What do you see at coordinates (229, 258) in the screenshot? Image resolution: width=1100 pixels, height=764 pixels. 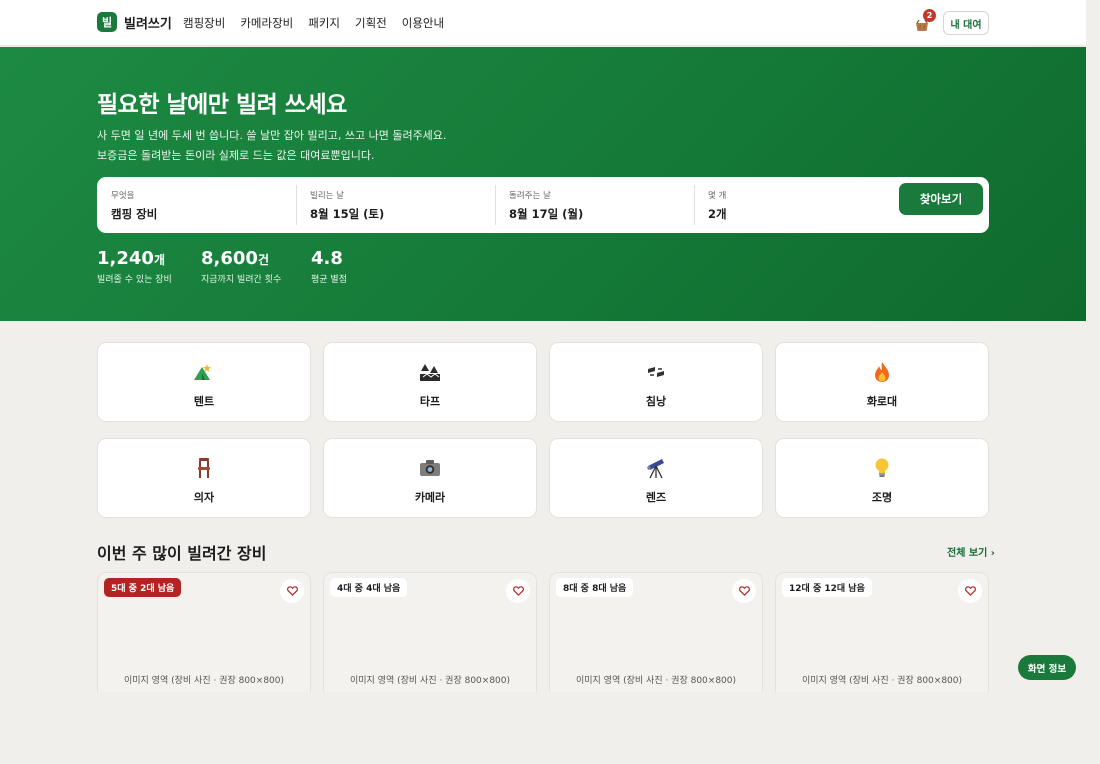 I see `stat-number: 8,600` at bounding box center [229, 258].